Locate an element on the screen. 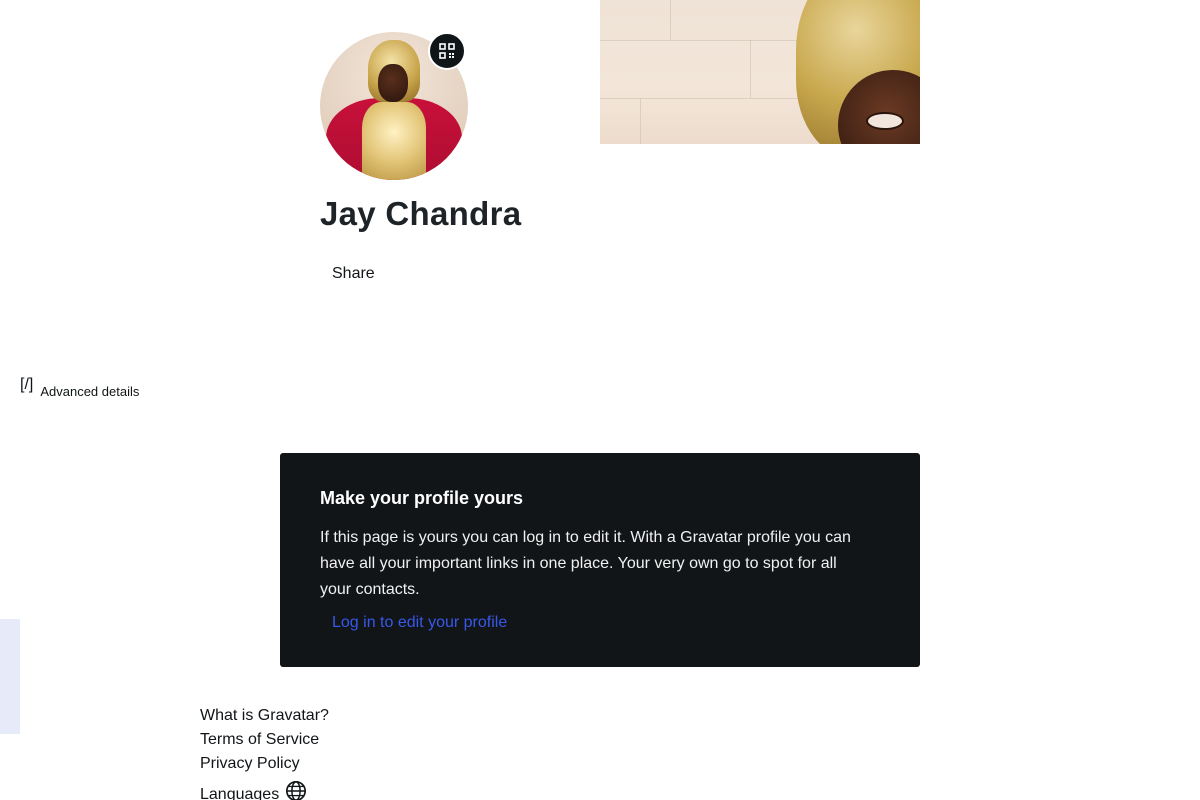 This screenshot has width=1200, height=800. login-link: Log in to edit your profile is located at coordinates (419, 623).